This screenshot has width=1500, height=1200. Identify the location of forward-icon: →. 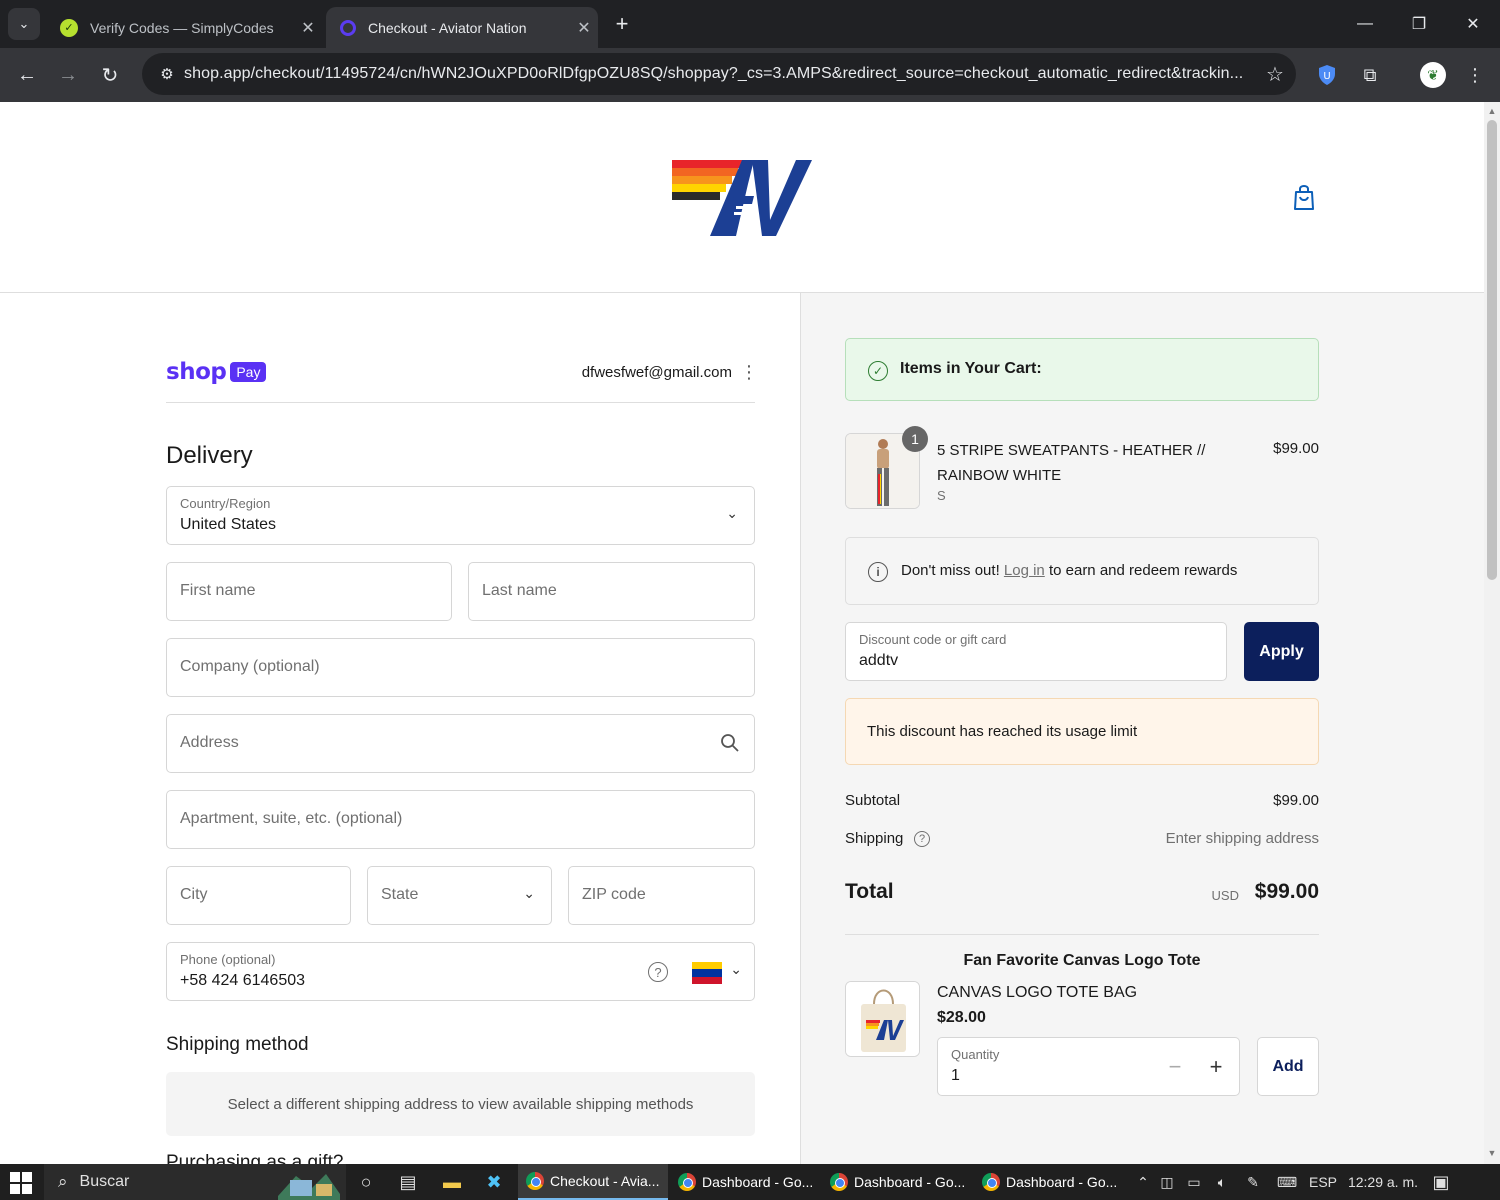
(68, 75).